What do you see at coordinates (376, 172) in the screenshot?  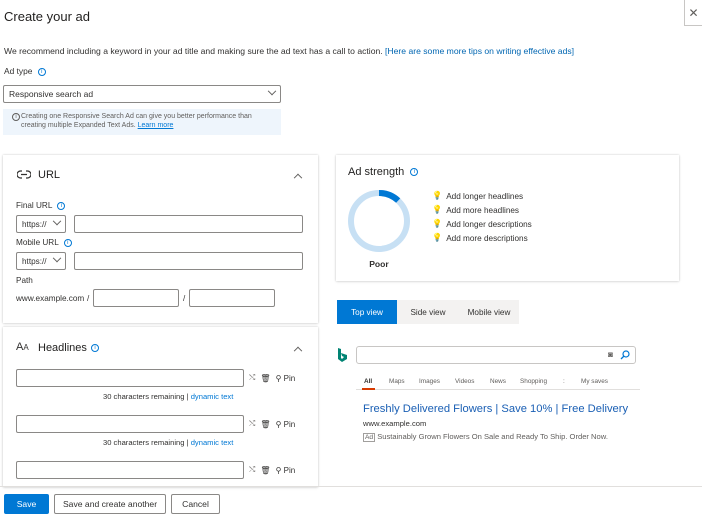 I see `ad-strength-title-text: Ad strength` at bounding box center [376, 172].